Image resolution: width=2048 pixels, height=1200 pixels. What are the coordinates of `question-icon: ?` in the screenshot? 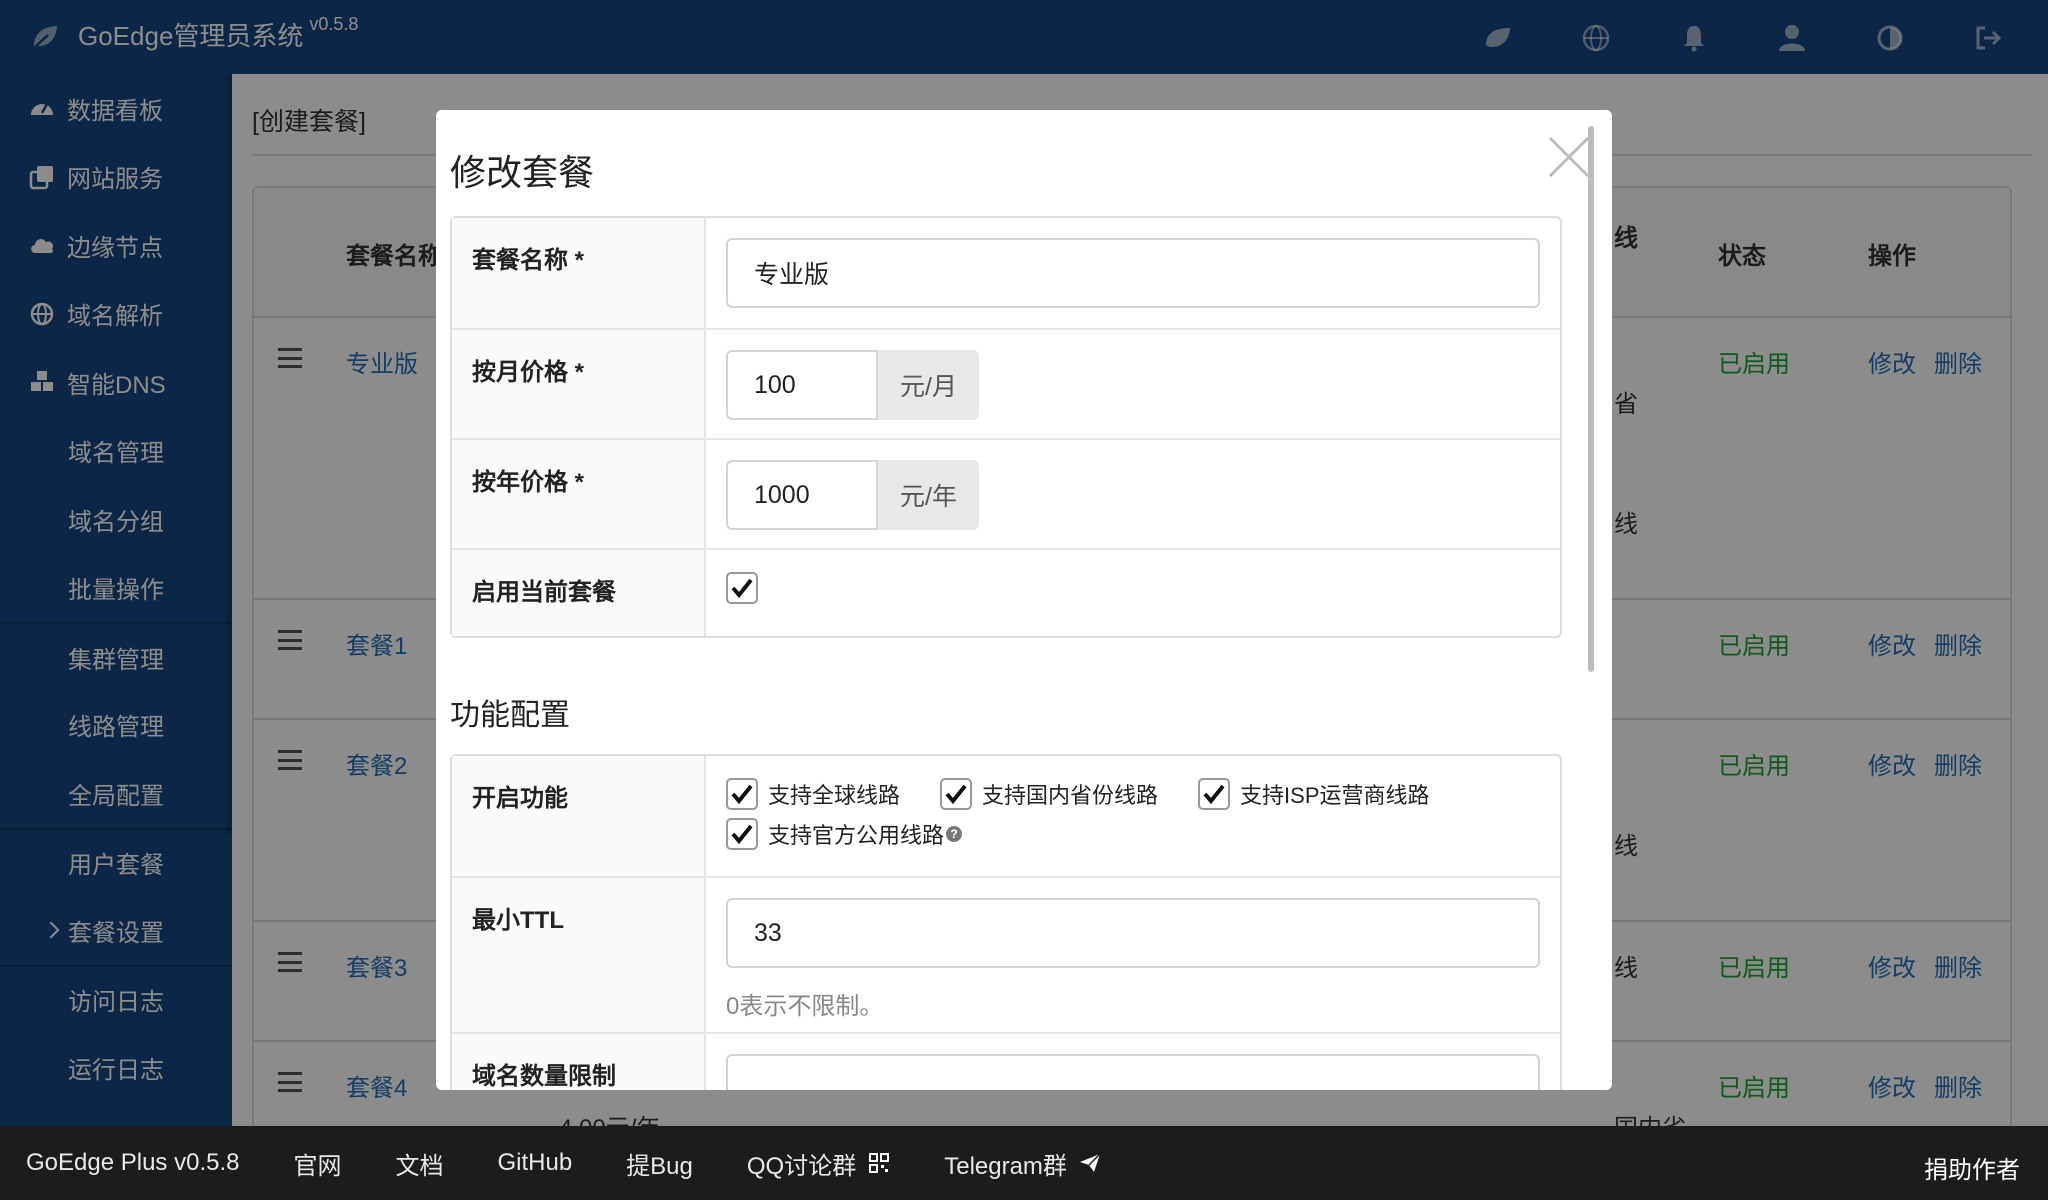 It's located at (954, 834).